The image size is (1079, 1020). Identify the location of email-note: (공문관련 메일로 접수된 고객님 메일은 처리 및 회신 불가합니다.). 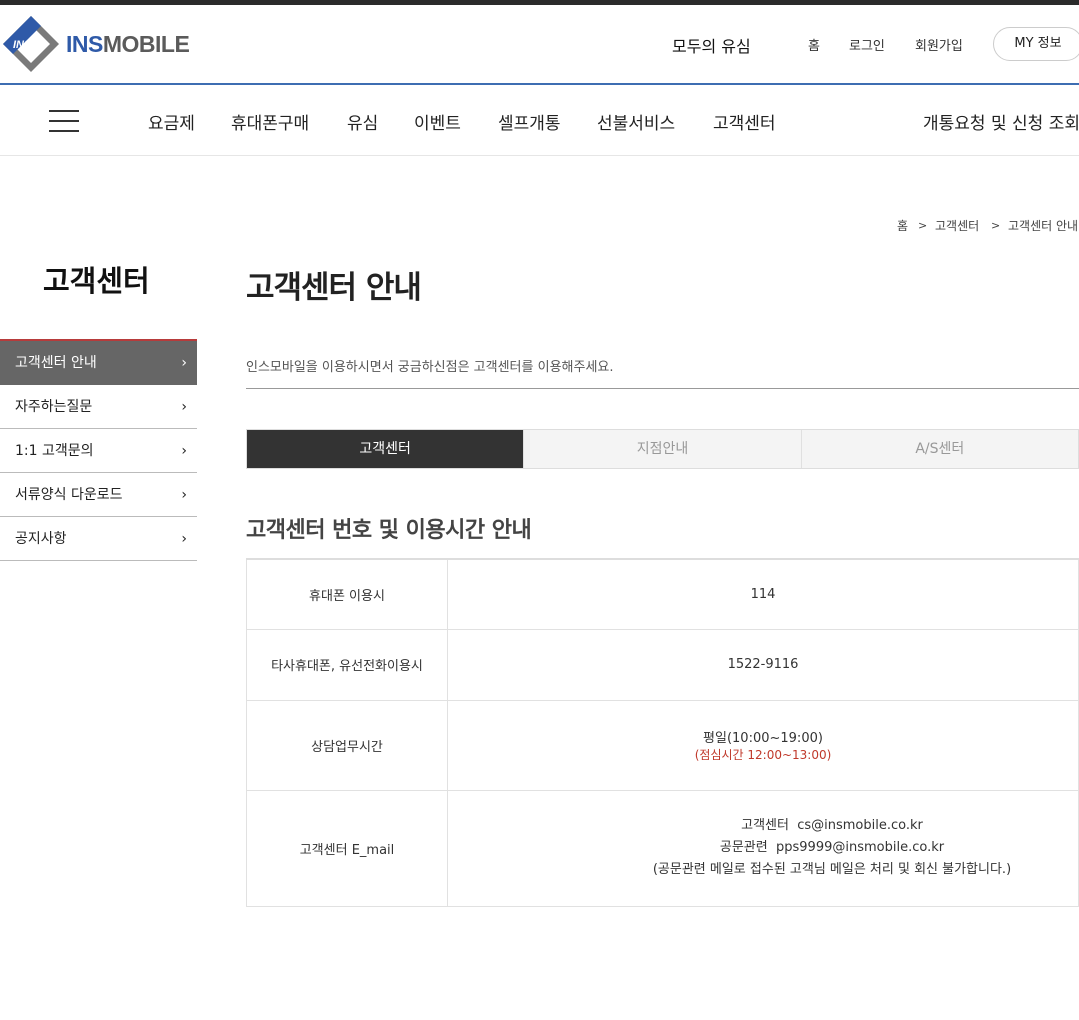
(832, 869).